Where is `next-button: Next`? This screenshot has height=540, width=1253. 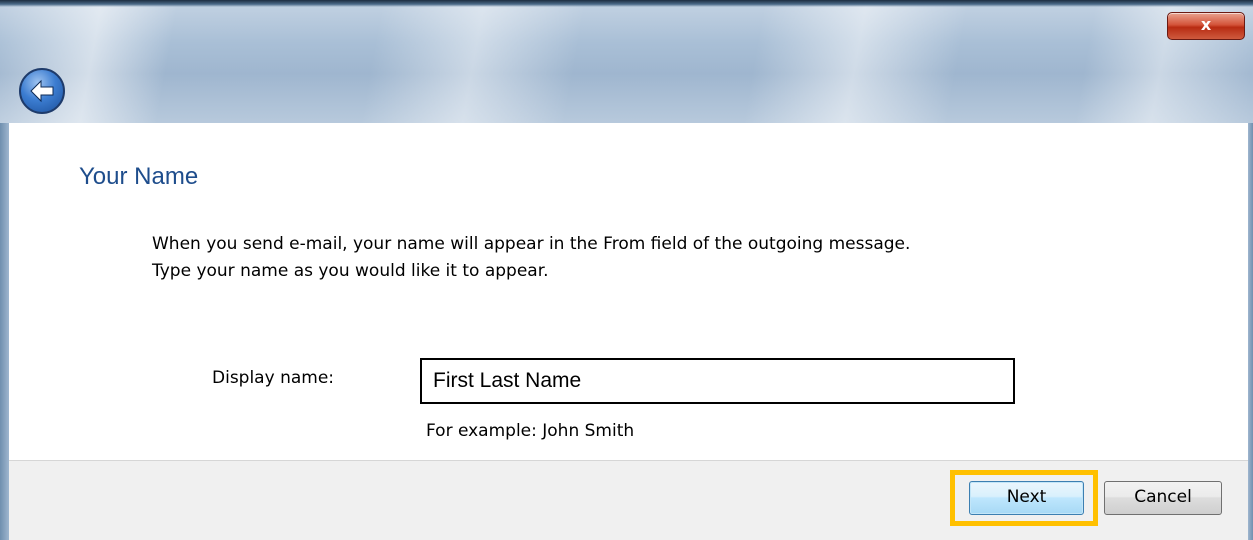 next-button: Next is located at coordinates (1026, 498).